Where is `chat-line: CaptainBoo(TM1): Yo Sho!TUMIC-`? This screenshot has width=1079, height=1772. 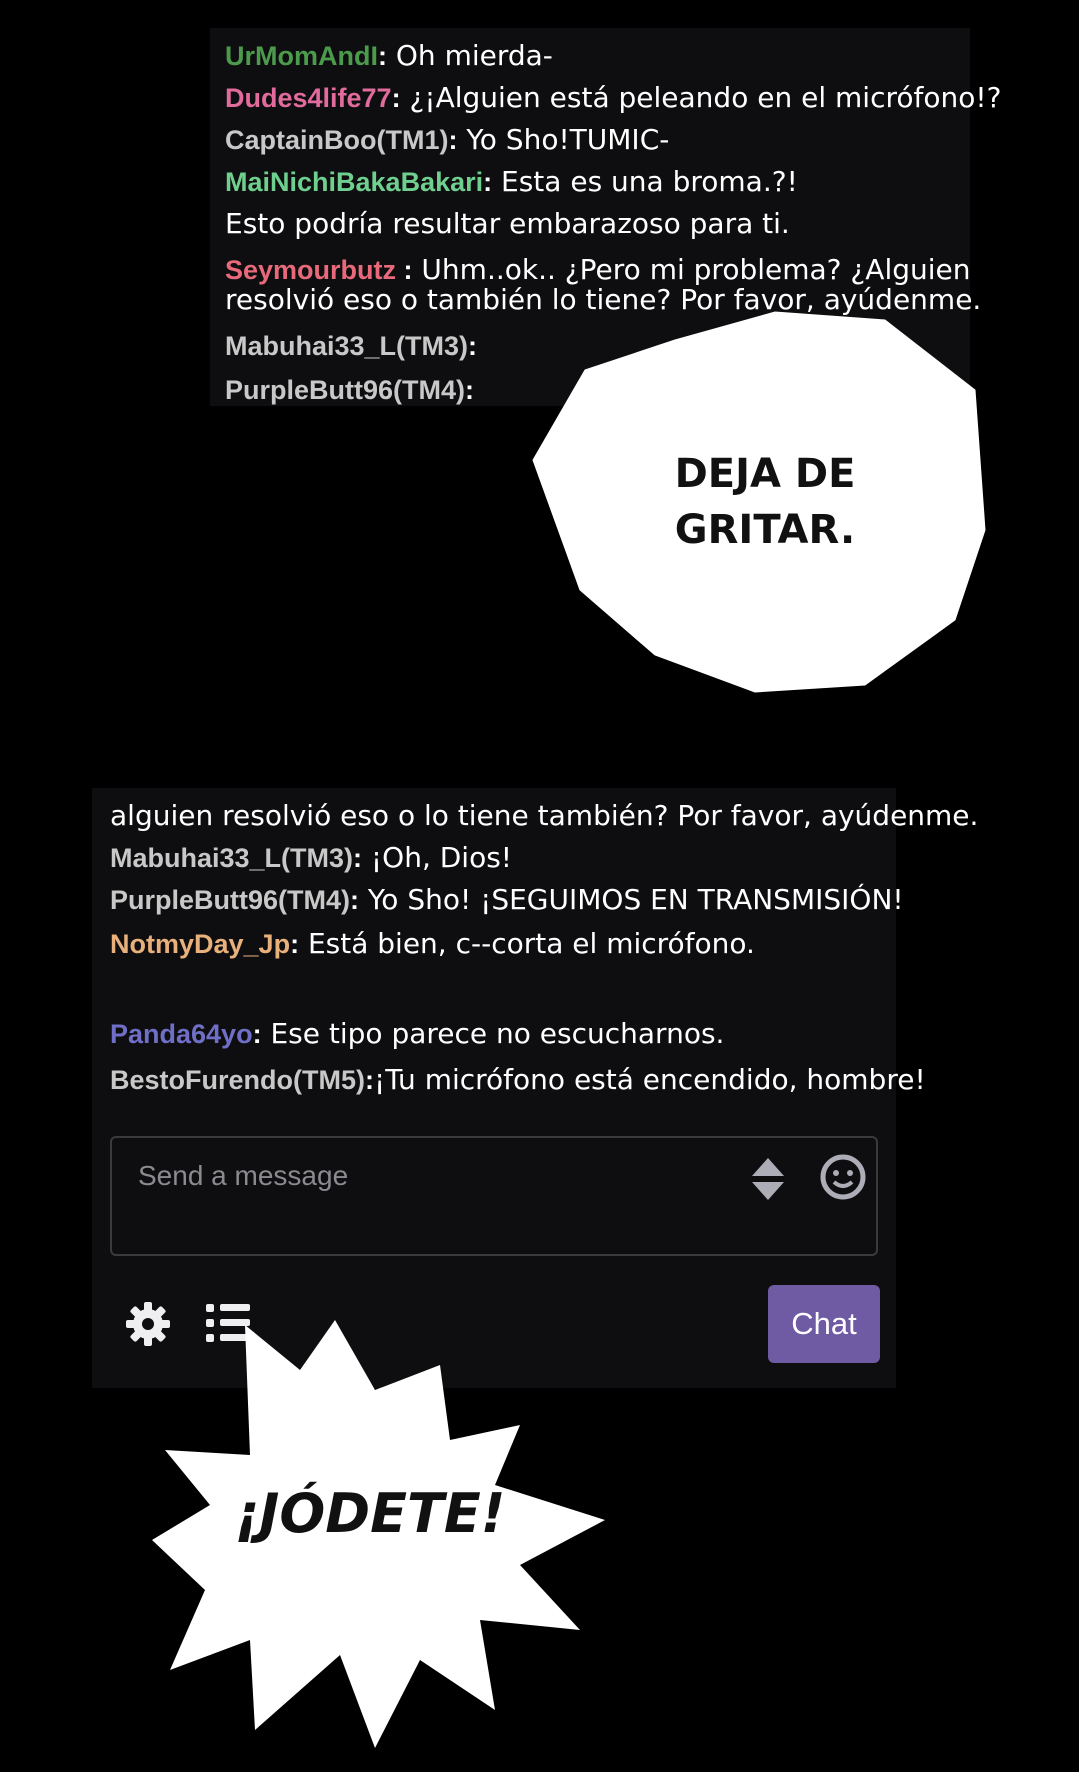 chat-line: CaptainBoo(TM1): Yo Sho!TUMIC- is located at coordinates (447, 139).